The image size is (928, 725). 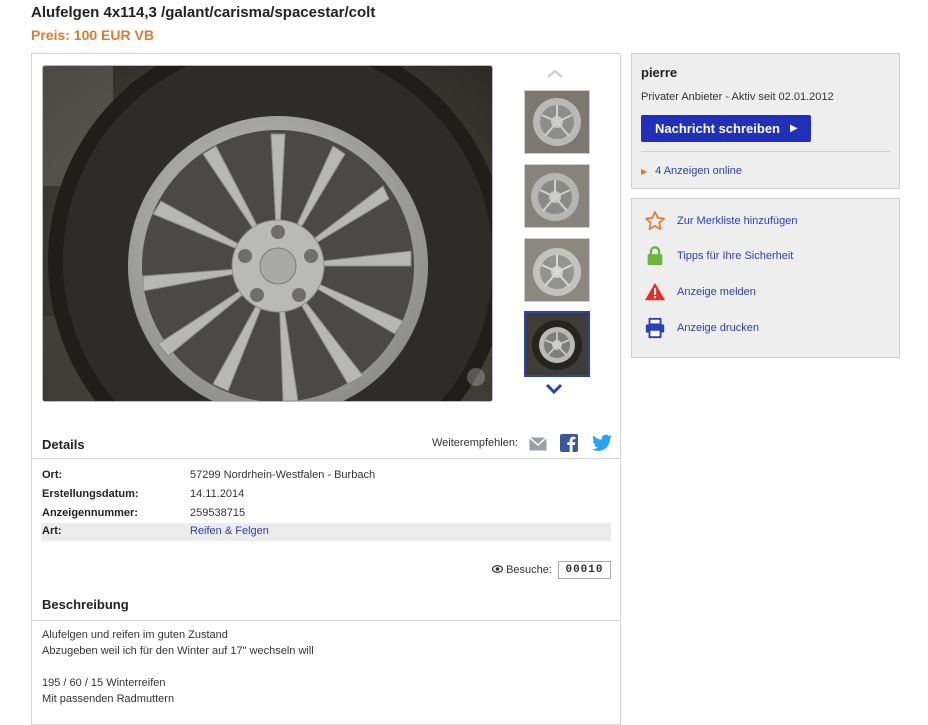 What do you see at coordinates (104, 683) in the screenshot?
I see `description-line: 195 / 60 / 15 Winterreifen` at bounding box center [104, 683].